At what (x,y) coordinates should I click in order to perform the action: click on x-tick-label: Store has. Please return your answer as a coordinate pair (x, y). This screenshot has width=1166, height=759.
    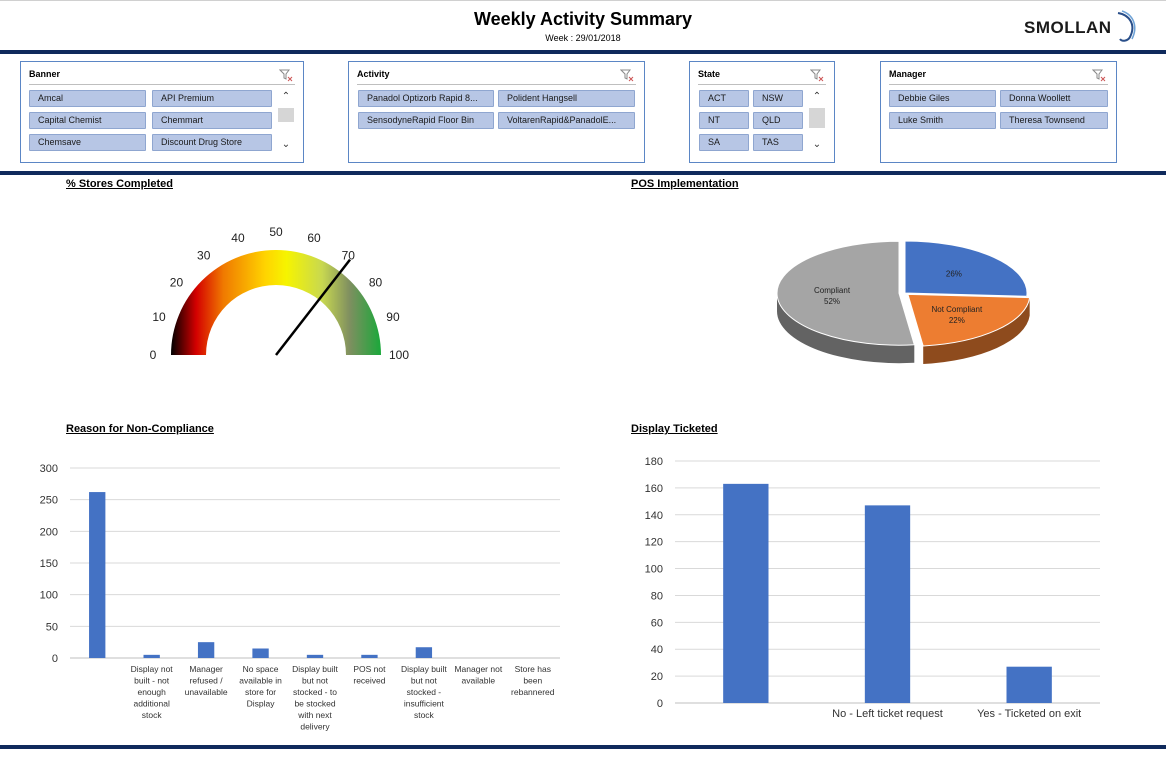
    Looking at the image, I should click on (533, 669).